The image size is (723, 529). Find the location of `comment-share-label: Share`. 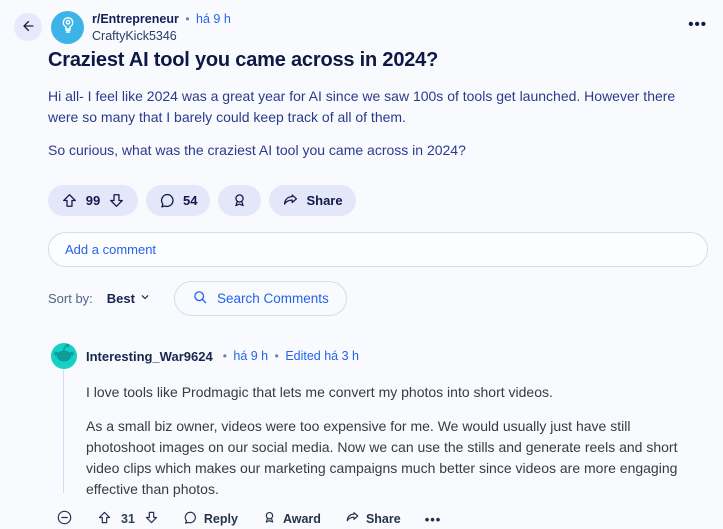

comment-share-label: Share is located at coordinates (383, 519).